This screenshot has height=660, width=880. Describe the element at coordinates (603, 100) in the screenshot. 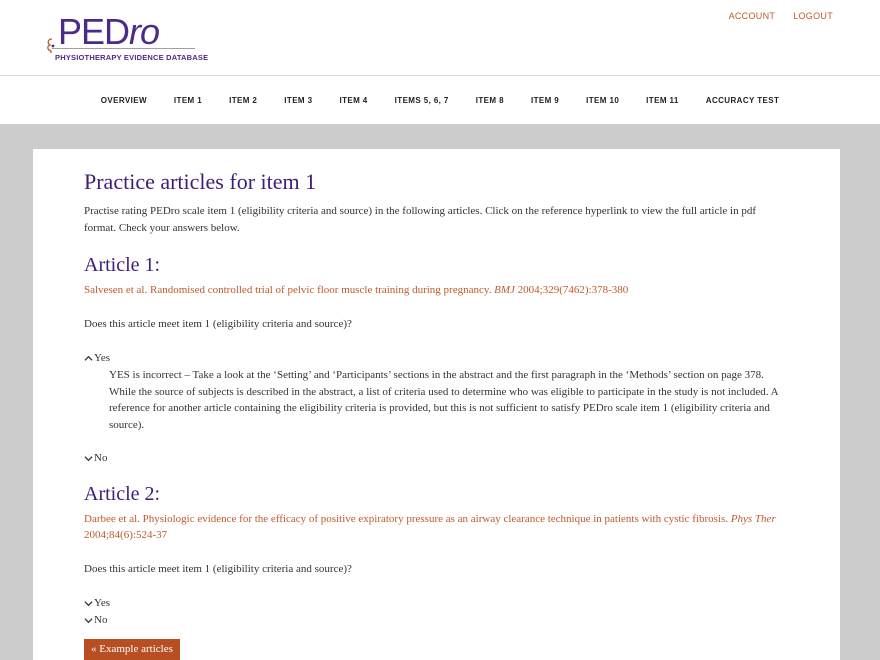

I see `nav-item-item-10: ITEM 10` at that location.